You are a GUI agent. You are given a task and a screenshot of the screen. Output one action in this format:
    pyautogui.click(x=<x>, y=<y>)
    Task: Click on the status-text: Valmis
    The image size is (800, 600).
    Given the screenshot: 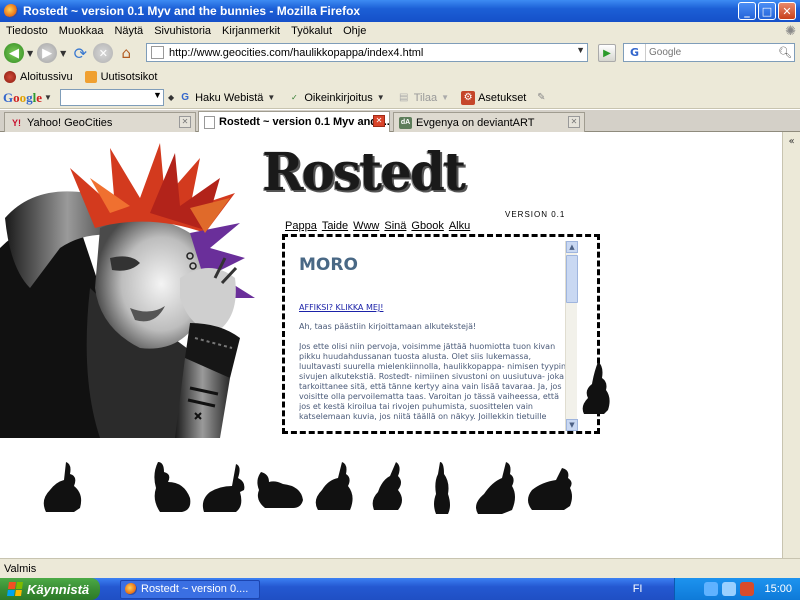 What is the action you would take?
    pyautogui.click(x=20, y=568)
    